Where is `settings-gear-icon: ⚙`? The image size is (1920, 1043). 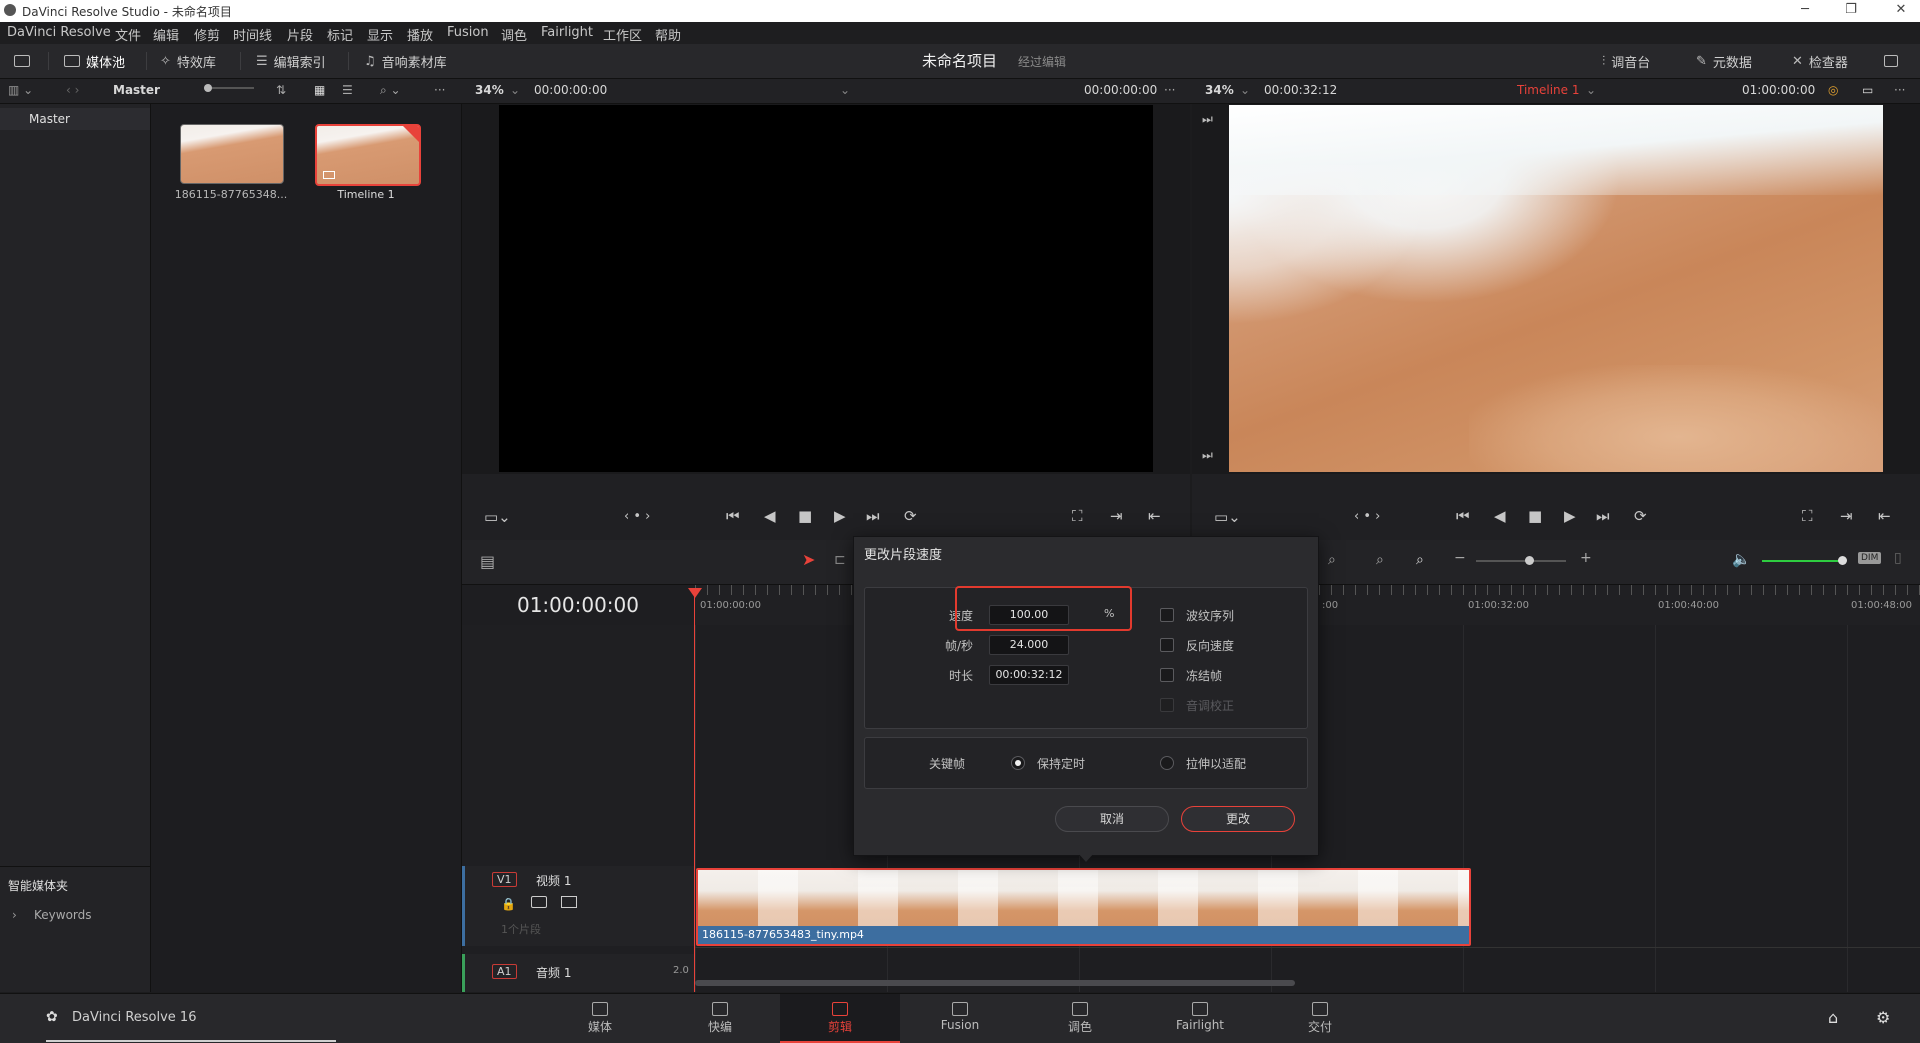 settings-gear-icon: ⚙ is located at coordinates (1883, 1017).